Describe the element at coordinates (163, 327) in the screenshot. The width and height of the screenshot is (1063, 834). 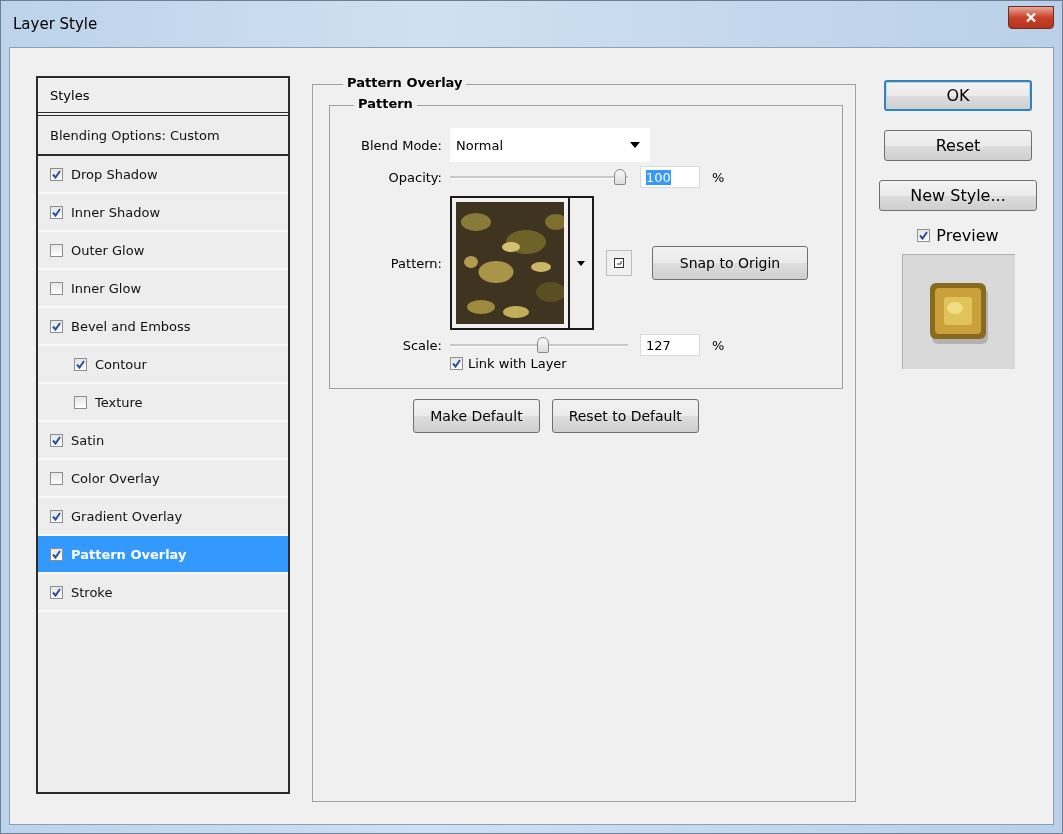
I see `style-item: Bevel and Emboss` at that location.